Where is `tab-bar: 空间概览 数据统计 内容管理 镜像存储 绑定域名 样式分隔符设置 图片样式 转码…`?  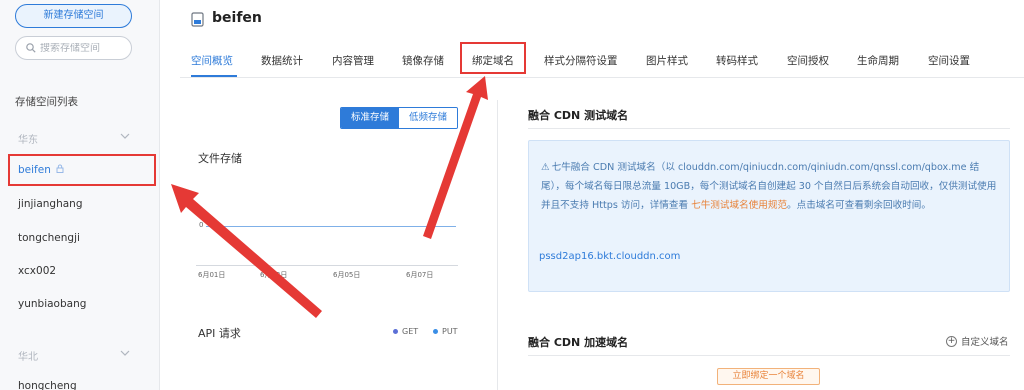 tab-bar: 空间概览 数据统计 内容管理 镜像存储 绑定域名 样式分隔符设置 图片样式 转码… is located at coordinates (602, 60).